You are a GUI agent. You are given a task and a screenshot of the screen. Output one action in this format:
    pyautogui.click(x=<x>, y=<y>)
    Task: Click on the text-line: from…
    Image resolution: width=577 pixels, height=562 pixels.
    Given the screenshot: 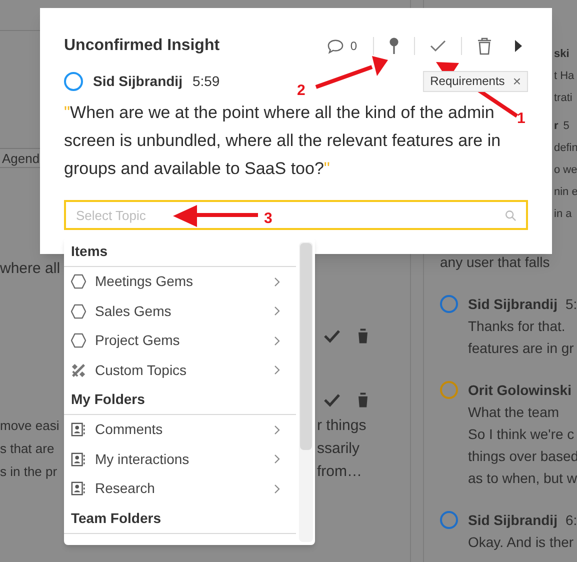 What is the action you would take?
    pyautogui.click(x=339, y=472)
    